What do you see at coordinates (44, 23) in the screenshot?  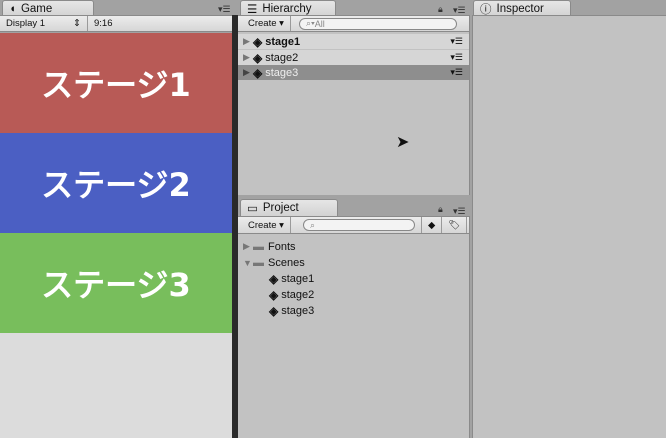 I see `display-select: Display 1 ⇕` at bounding box center [44, 23].